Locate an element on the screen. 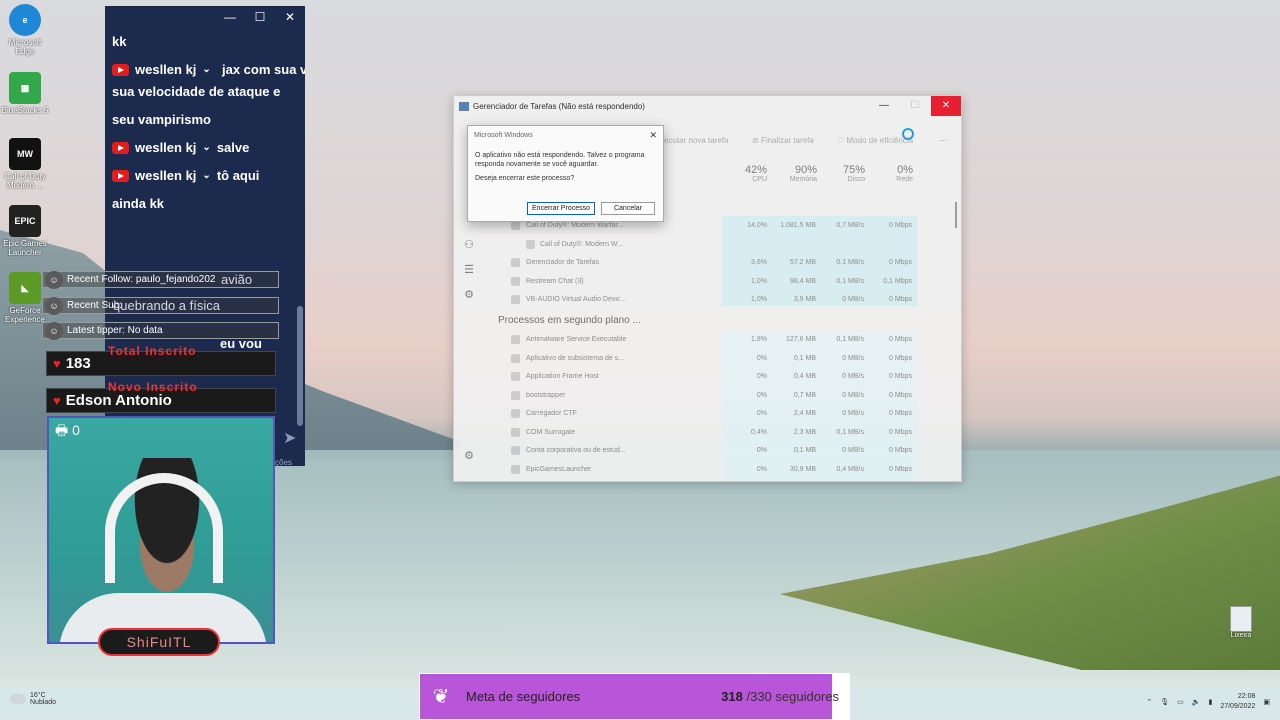 The width and height of the screenshot is (1280, 720). loading-spinner-icon is located at coordinates (908, 134).